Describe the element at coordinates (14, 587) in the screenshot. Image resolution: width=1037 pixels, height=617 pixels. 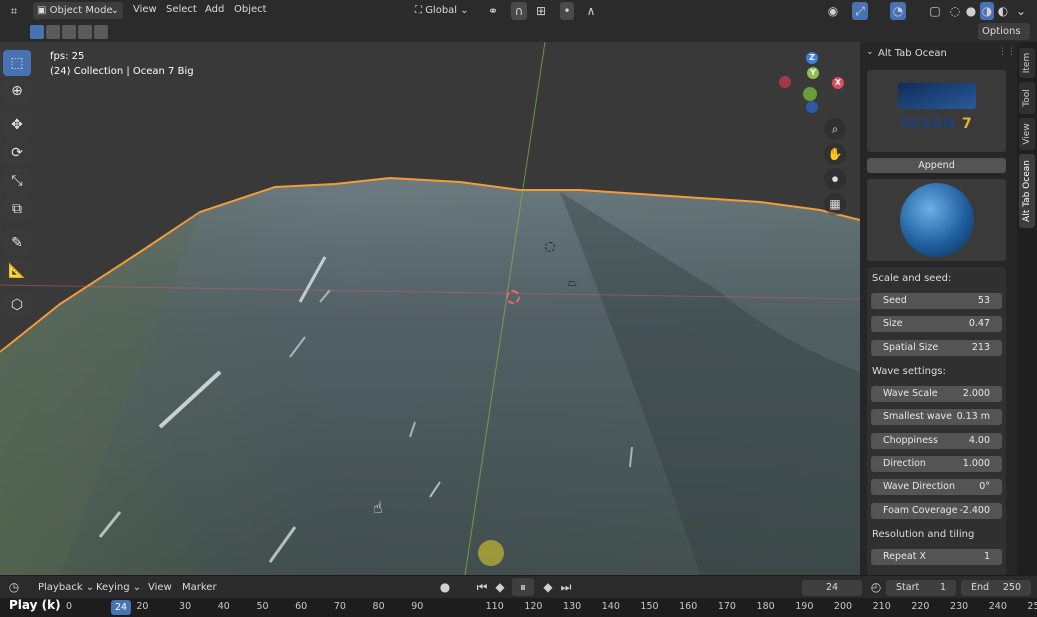
I see `timeline-editor-icon: ◷` at that location.